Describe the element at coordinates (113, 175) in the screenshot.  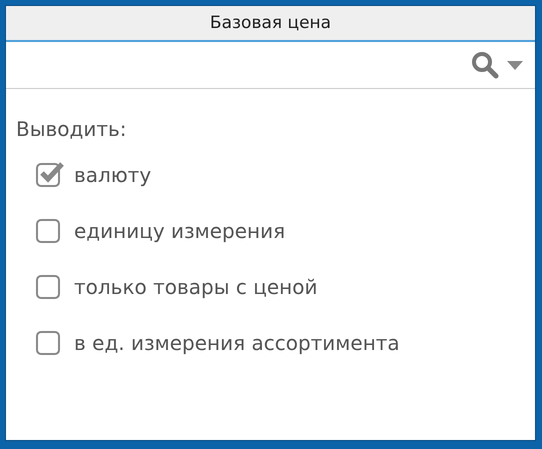
I see `checkbox-label: валюту` at that location.